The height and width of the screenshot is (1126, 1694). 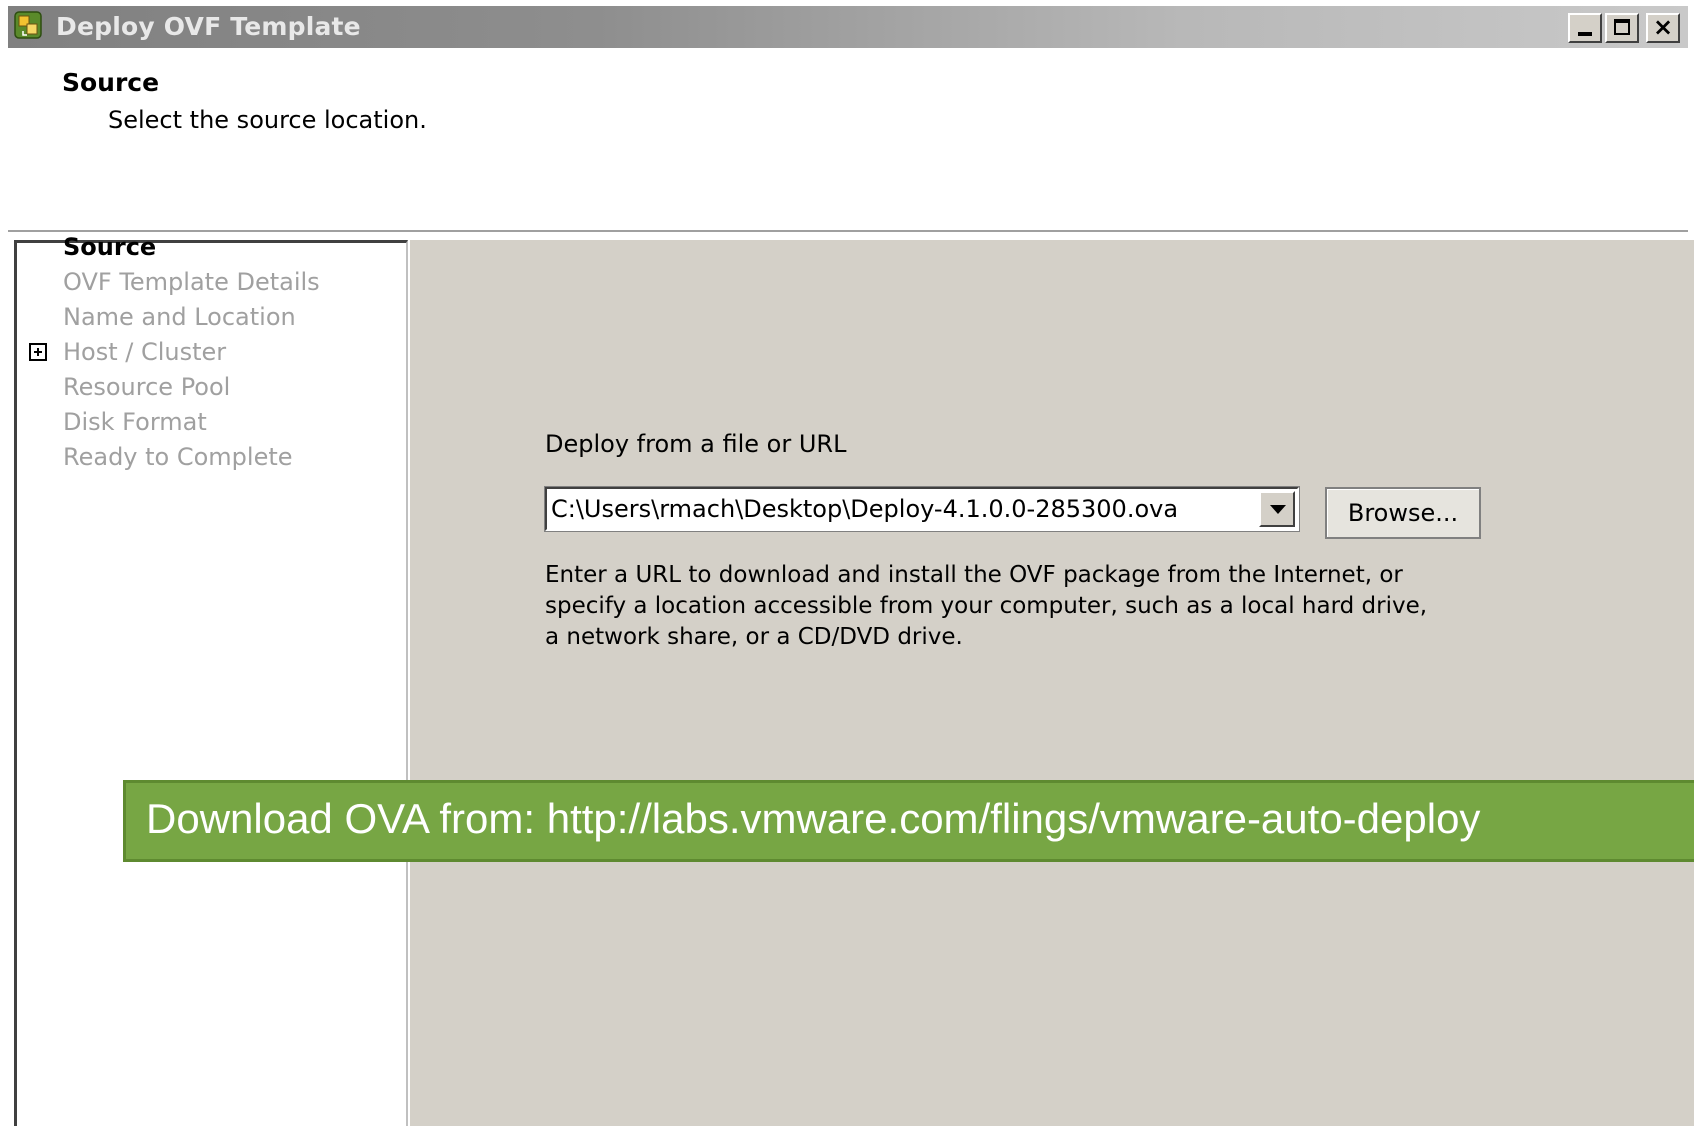 What do you see at coordinates (179, 317) in the screenshot?
I see `step-name-and-location: Name and Location` at bounding box center [179, 317].